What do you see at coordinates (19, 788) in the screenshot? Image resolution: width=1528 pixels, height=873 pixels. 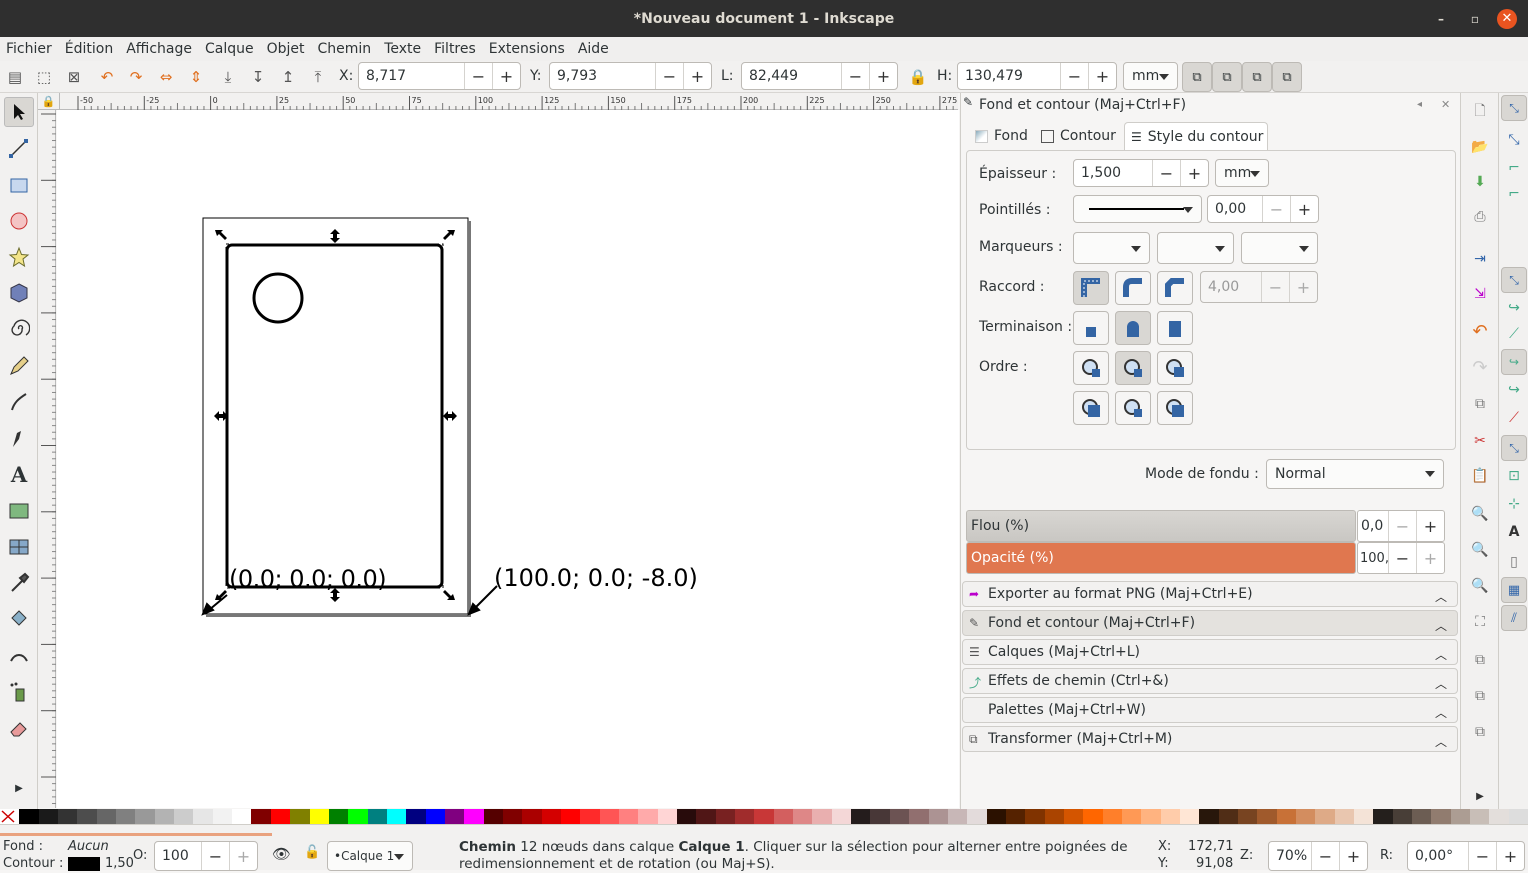 I see `toolbox-expand-arrow: ▶` at bounding box center [19, 788].